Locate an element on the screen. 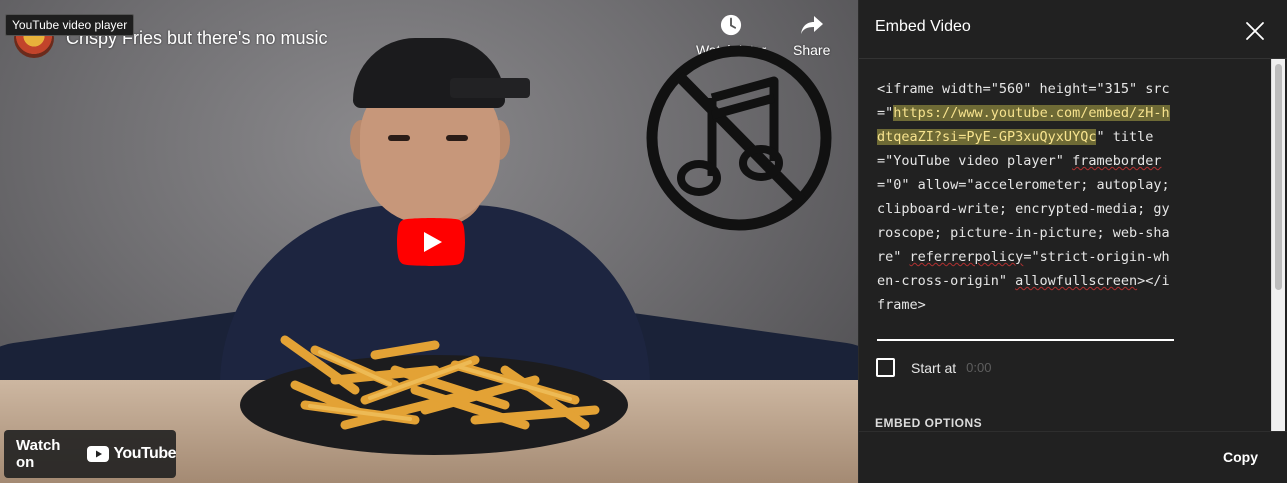  scrollbar-thumb is located at coordinates (1278, 177).